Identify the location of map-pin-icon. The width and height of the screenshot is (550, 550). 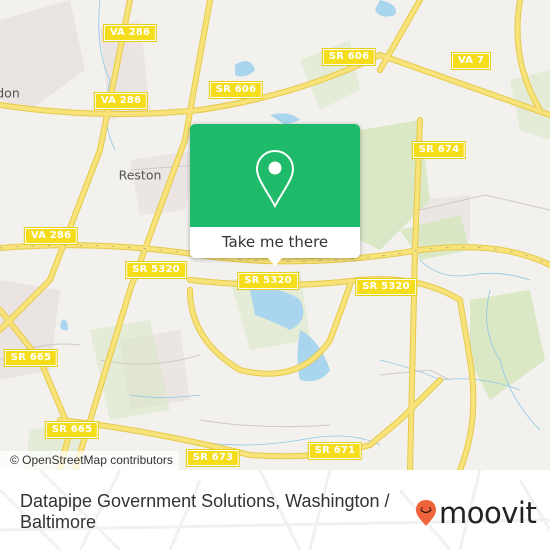
(275, 179).